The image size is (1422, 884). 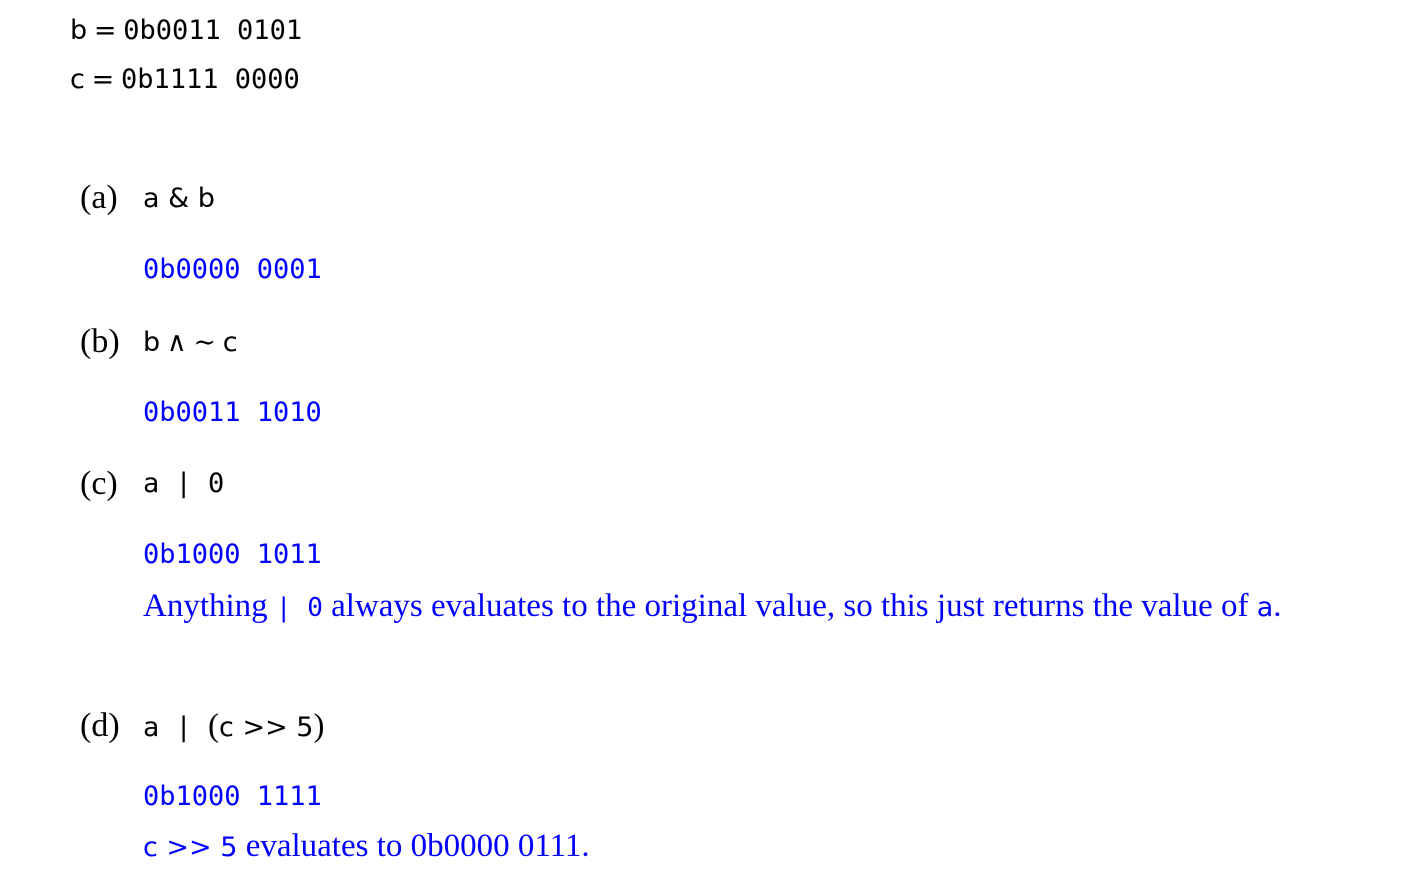 I want to click on part-b-label: (b), so click(x=100, y=341).